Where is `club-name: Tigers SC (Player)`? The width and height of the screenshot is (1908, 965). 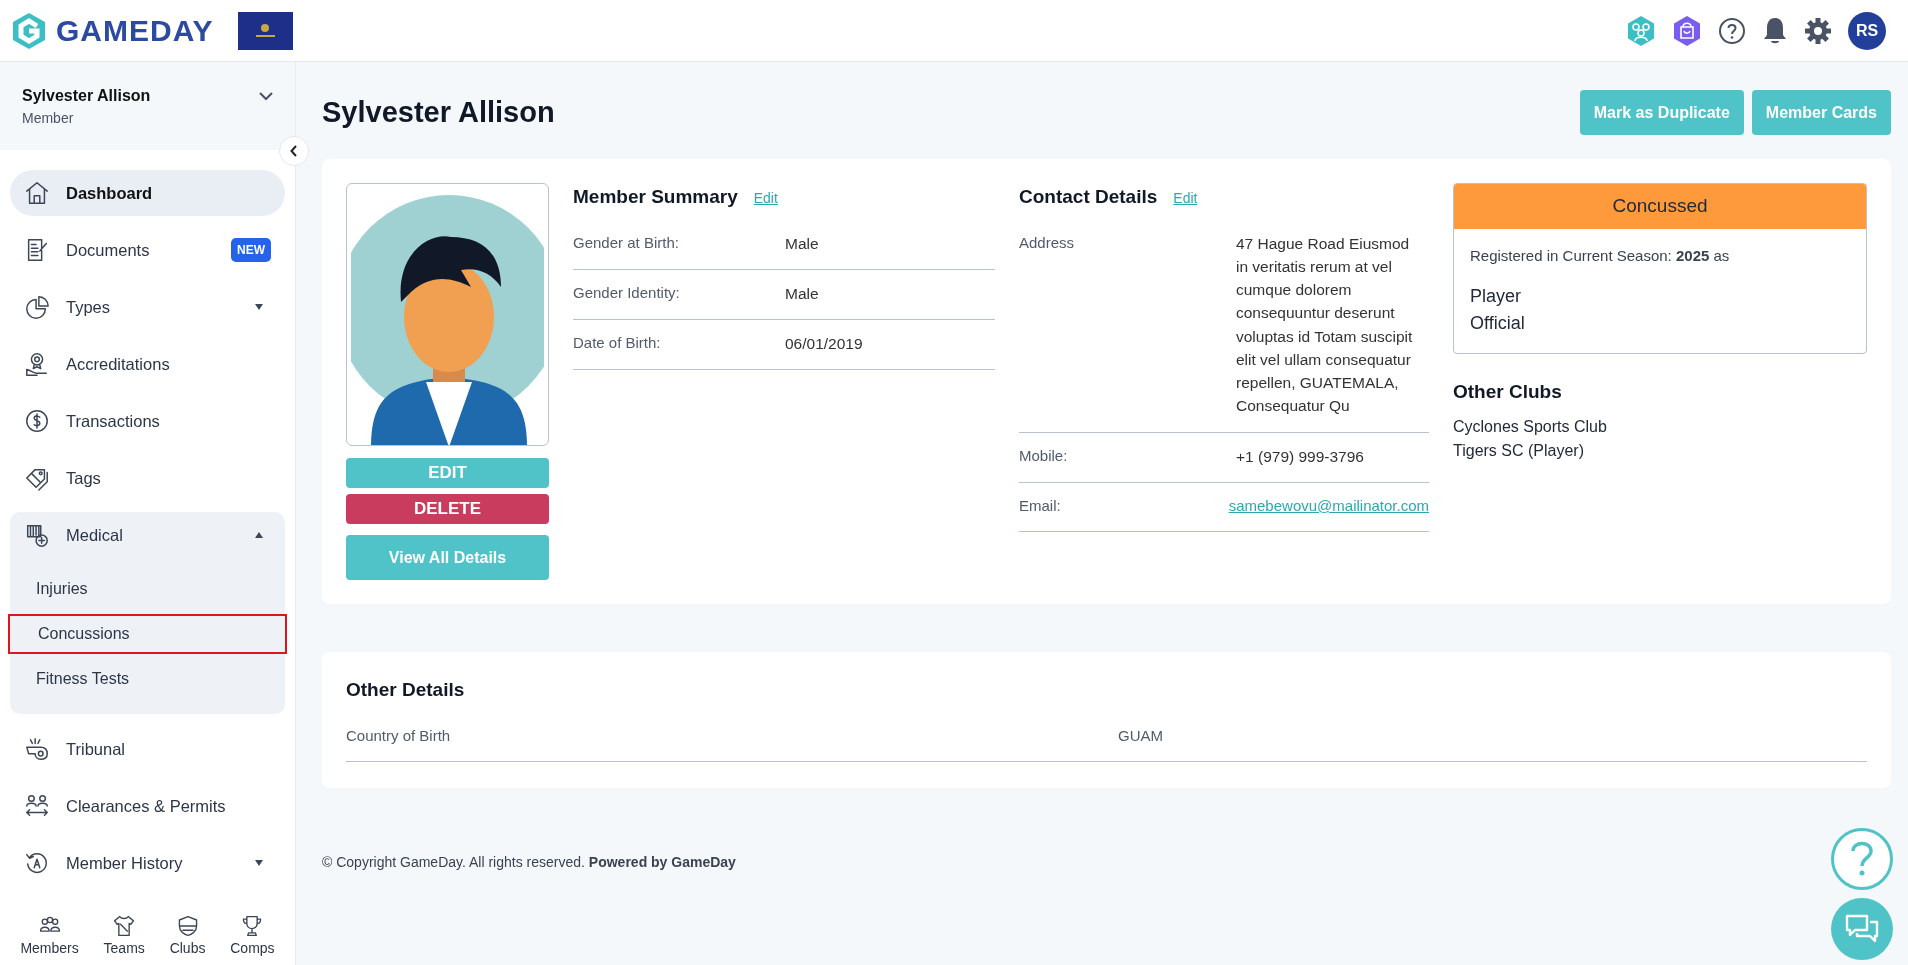
club-name: Tigers SC (Player) is located at coordinates (1519, 450).